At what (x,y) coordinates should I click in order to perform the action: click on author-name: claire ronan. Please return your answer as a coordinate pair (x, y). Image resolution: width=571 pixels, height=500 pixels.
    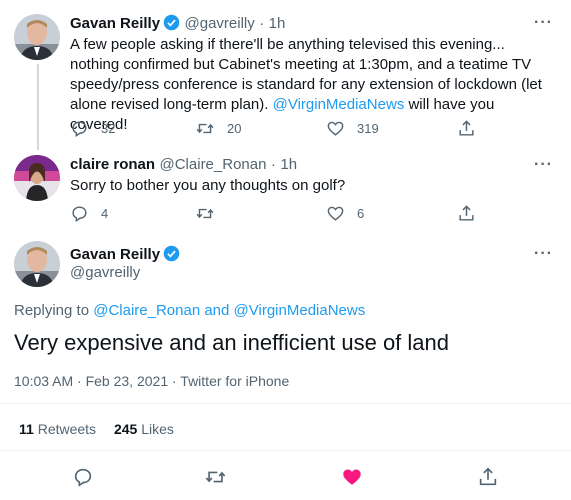
    Looking at the image, I should click on (112, 164).